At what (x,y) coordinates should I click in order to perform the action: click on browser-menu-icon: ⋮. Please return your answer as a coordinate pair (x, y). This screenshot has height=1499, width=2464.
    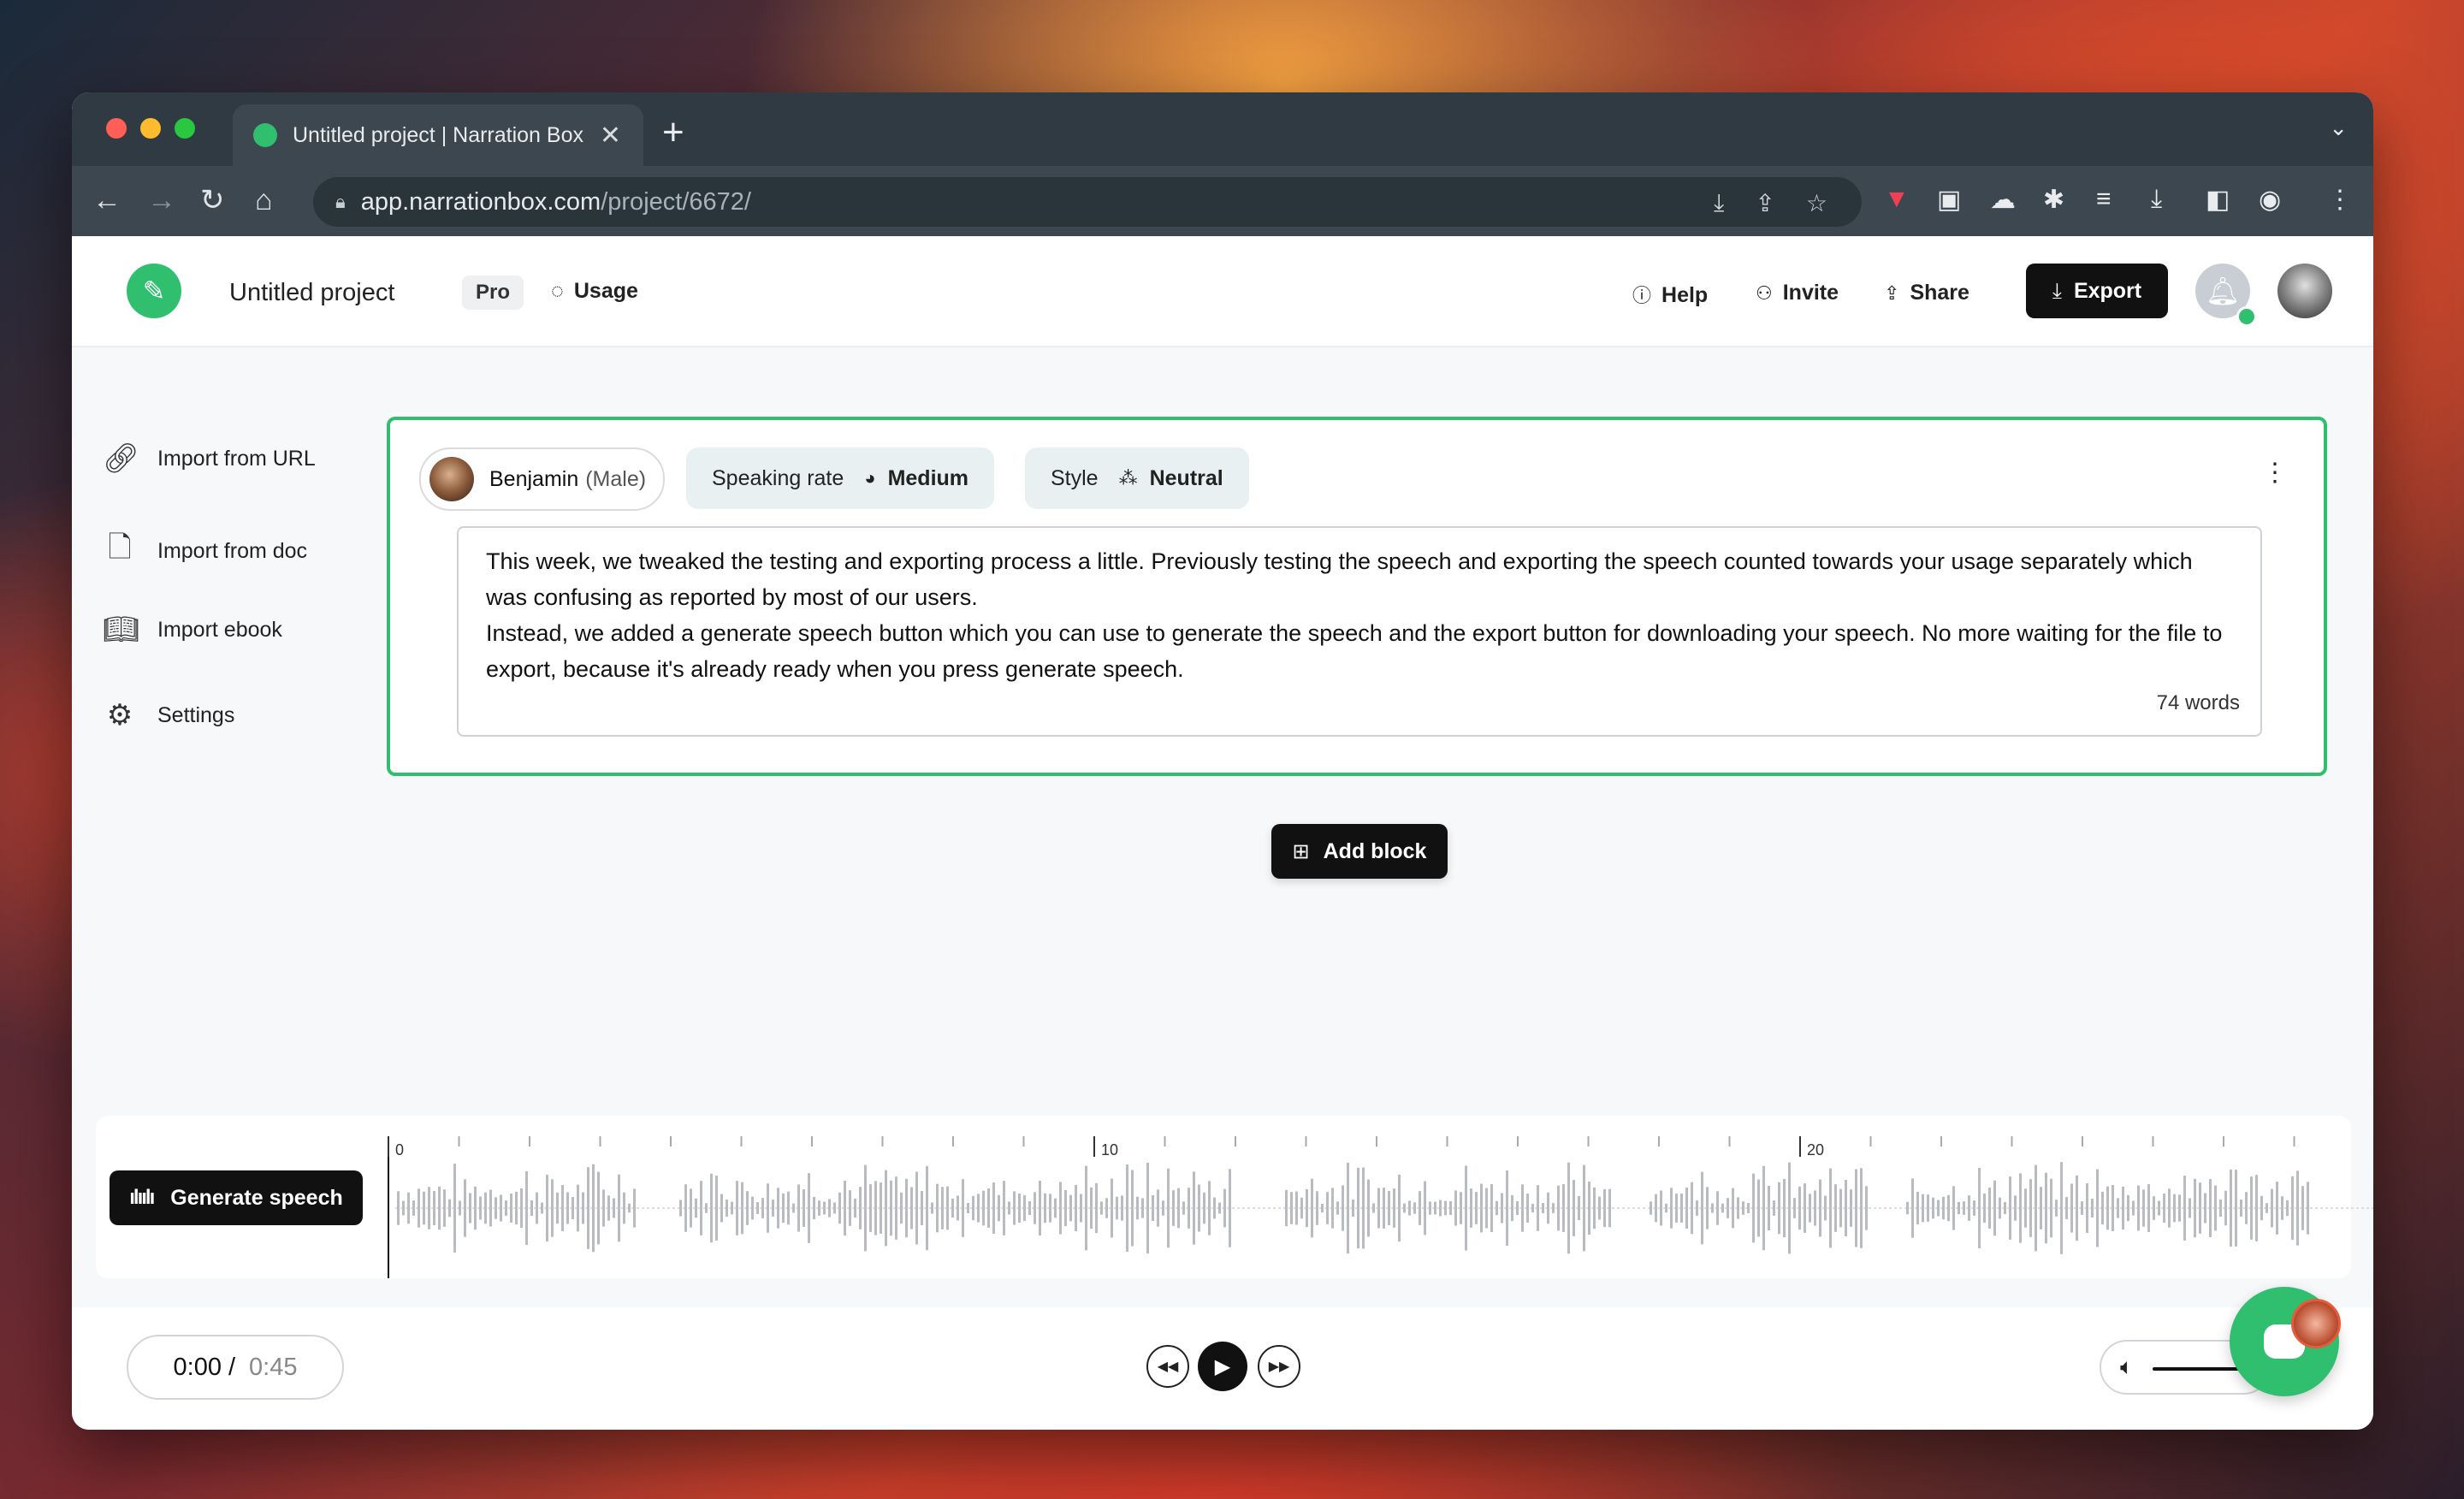
    Looking at the image, I should click on (2340, 200).